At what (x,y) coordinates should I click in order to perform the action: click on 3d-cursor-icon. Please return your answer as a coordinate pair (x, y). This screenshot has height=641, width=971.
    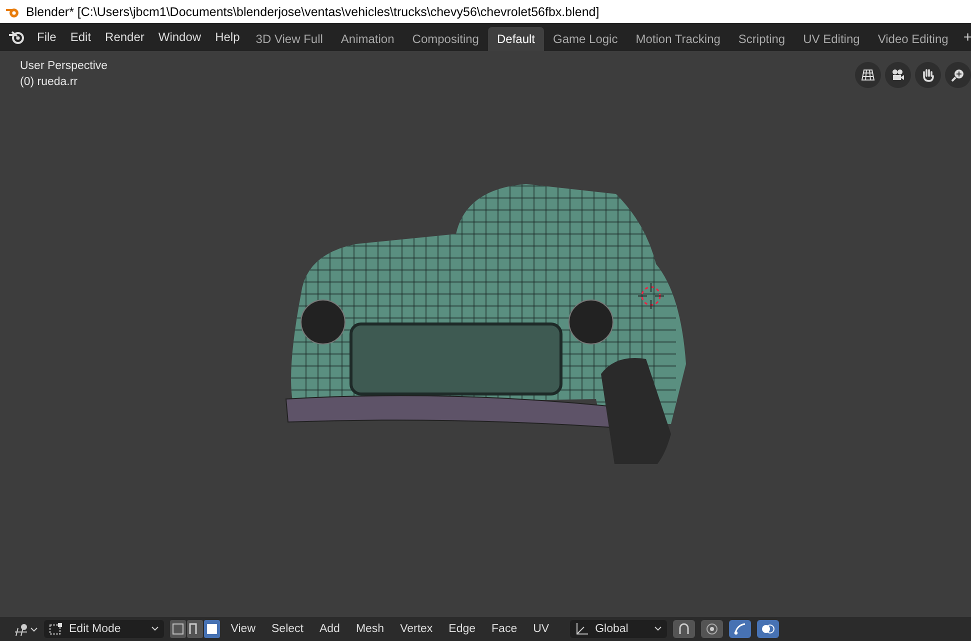
    Looking at the image, I should click on (651, 296).